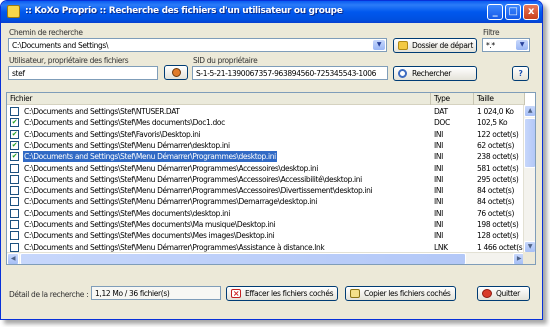  I want to click on file-size: 1 024,0 Ko, so click(495, 111).